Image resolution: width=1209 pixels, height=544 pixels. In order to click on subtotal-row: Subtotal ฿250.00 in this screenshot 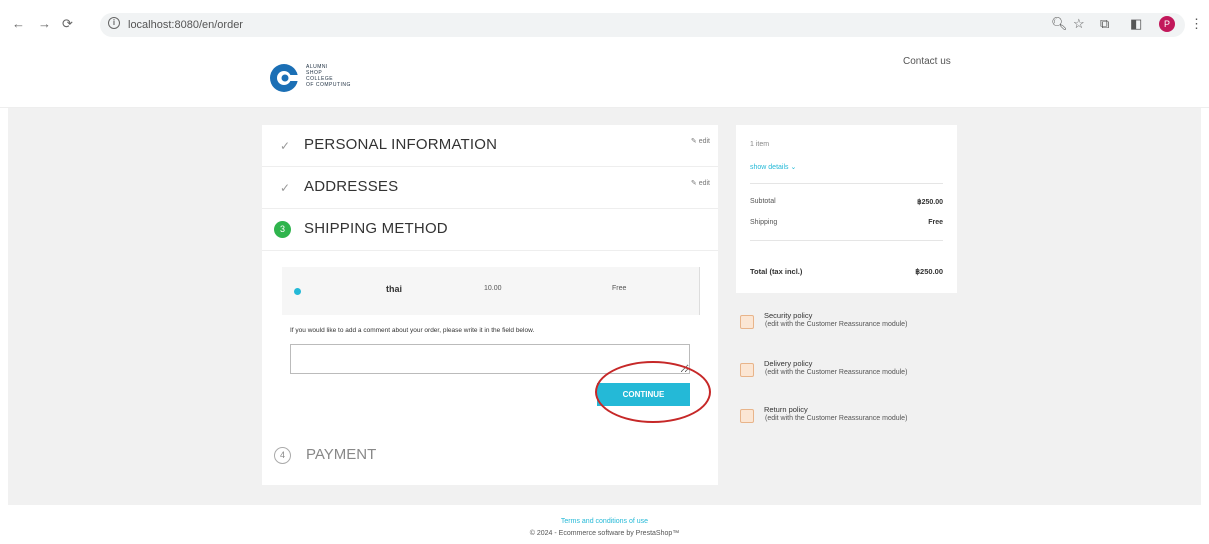, I will do `click(846, 202)`.